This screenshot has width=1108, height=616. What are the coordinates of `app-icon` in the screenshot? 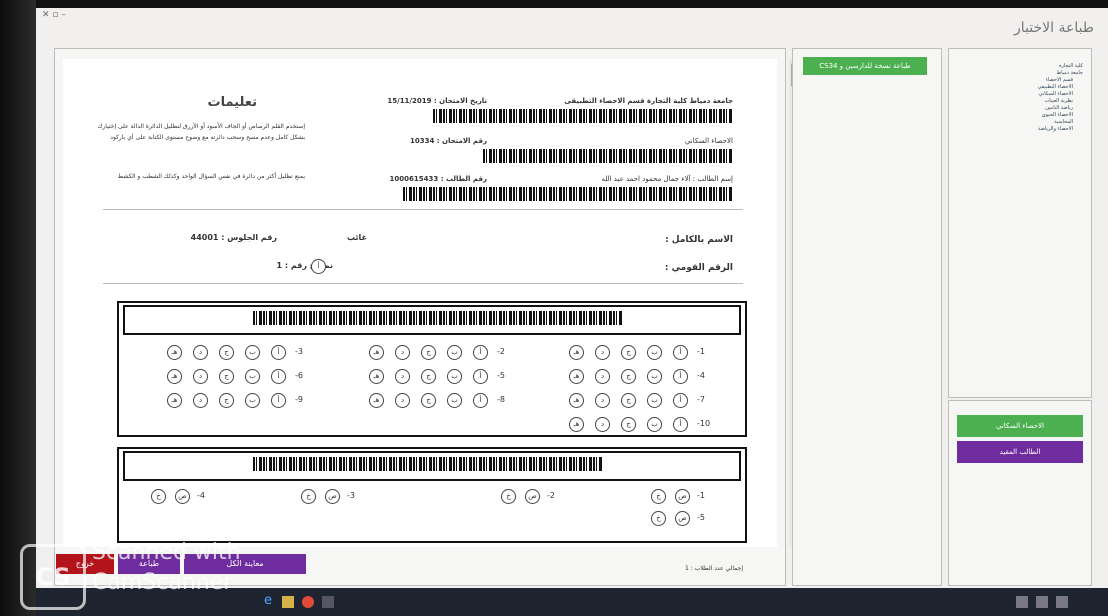 It's located at (328, 602).